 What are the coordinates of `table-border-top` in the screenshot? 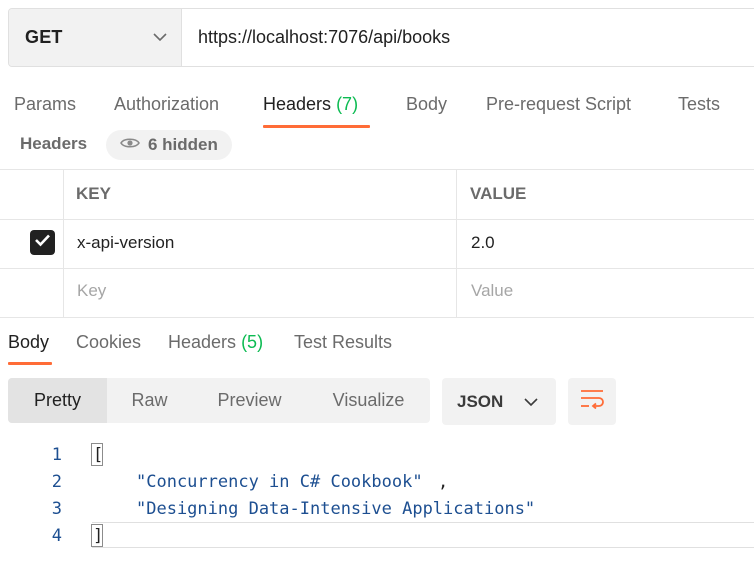 It's located at (377, 169).